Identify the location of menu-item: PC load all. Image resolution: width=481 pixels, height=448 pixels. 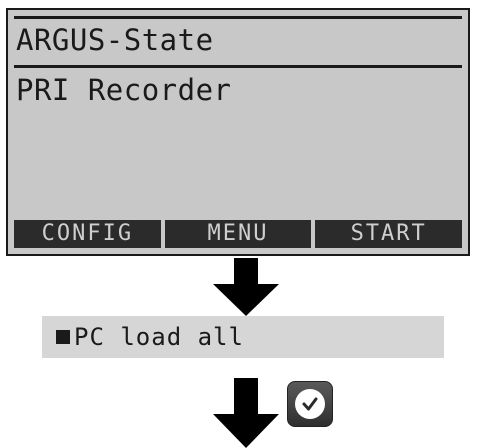
(243, 337).